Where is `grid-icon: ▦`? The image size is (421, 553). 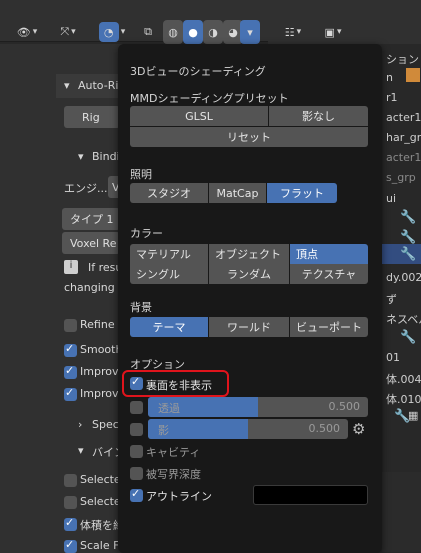 grid-icon: ▦ is located at coordinates (413, 415).